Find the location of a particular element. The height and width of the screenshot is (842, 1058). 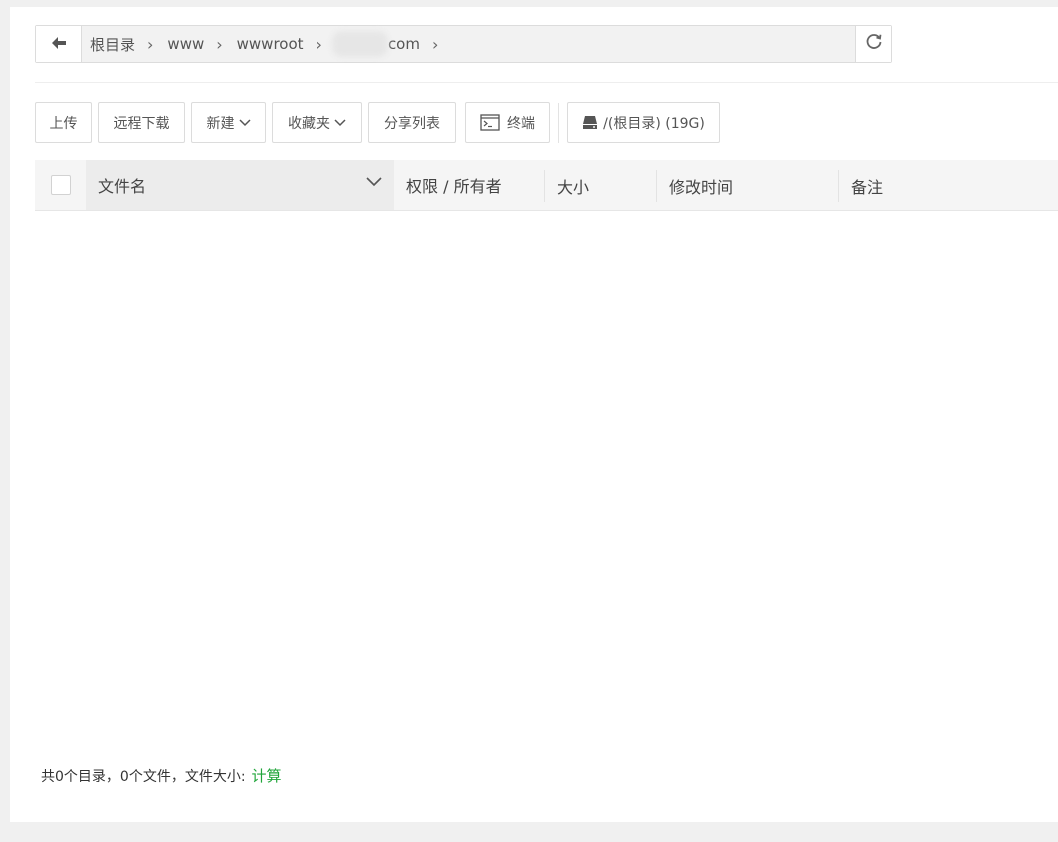

column-header-note: 备注 is located at coordinates (948, 186).